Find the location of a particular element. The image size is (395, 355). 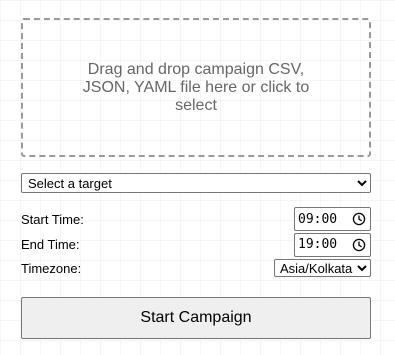

start-campaign-button: Start Campaign is located at coordinates (196, 318).